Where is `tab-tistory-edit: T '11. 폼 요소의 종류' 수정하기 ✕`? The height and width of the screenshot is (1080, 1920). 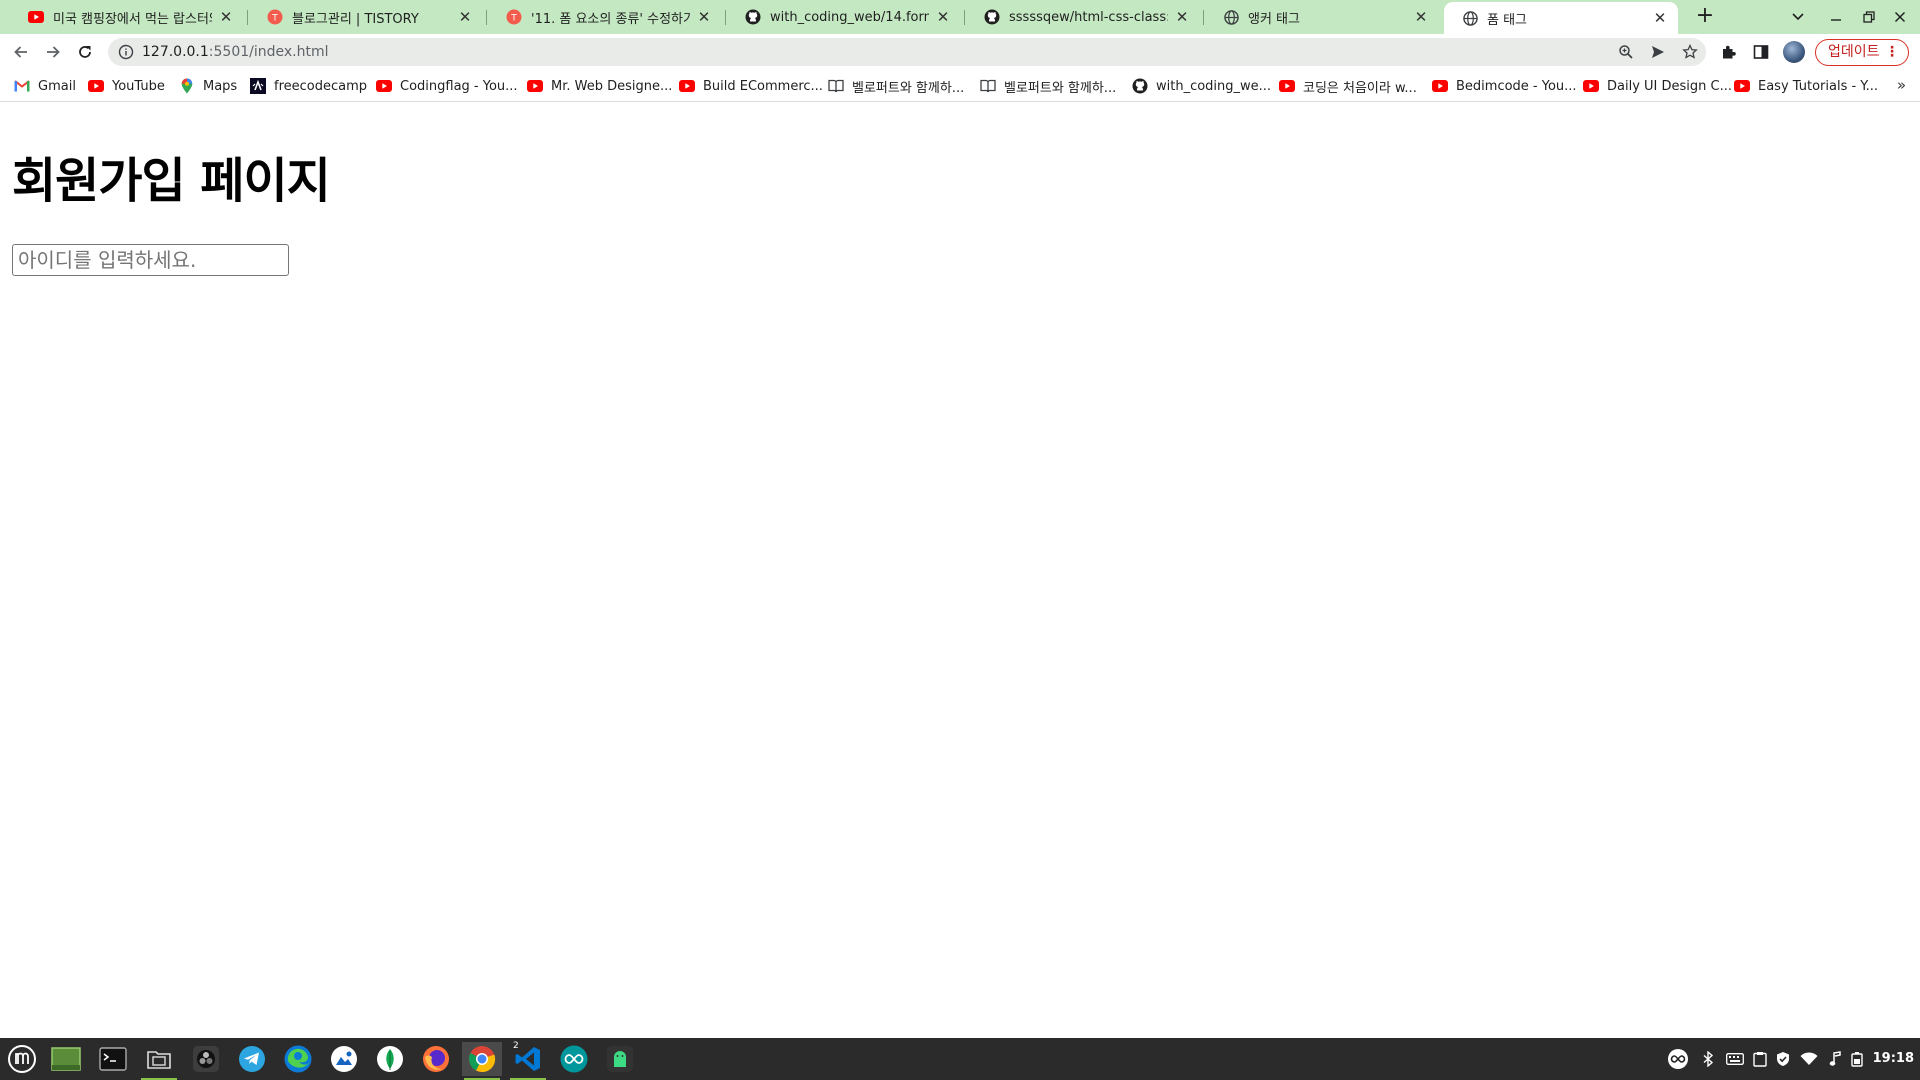
tab-tistory-edit: T '11. 폼 요소의 종류' 수정하기 ✕ is located at coordinates (605, 17).